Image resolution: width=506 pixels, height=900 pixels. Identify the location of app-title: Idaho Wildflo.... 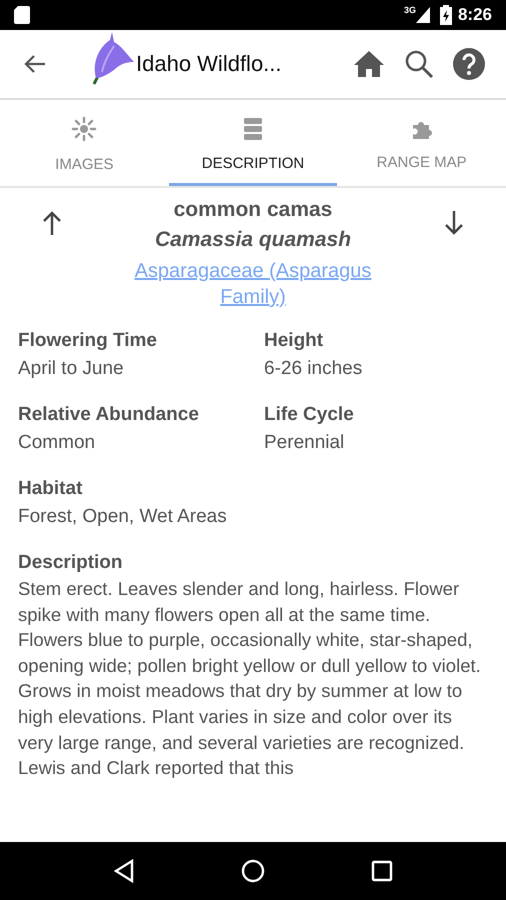
(209, 64).